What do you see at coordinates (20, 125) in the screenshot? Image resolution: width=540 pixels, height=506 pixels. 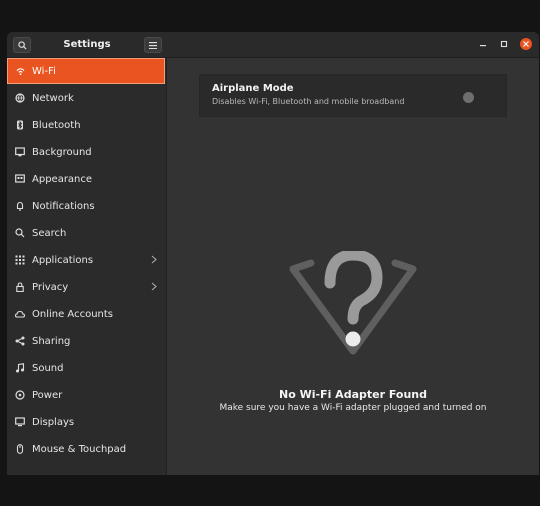 I see `bluetooth-icon` at bounding box center [20, 125].